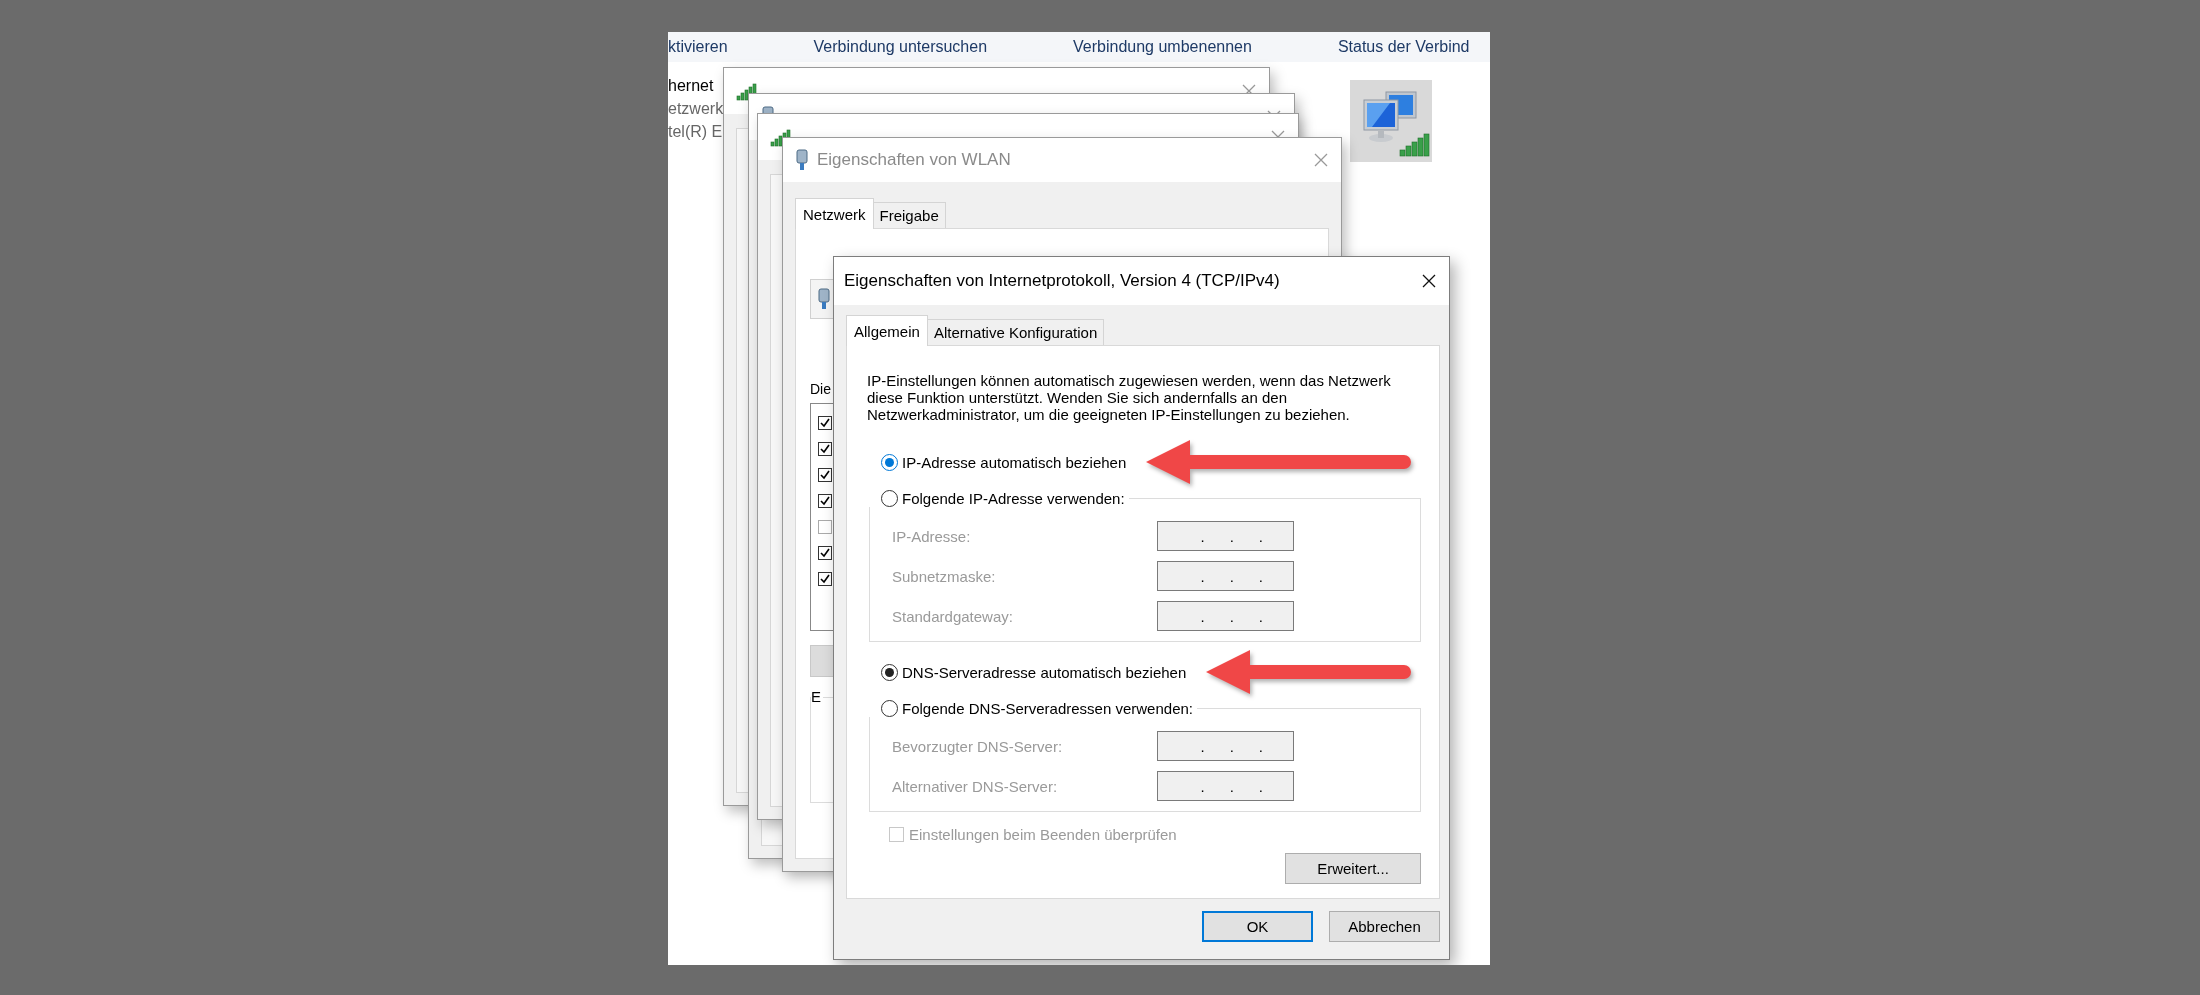 The image size is (2200, 995). I want to click on tab: Freigabe, so click(909, 215).